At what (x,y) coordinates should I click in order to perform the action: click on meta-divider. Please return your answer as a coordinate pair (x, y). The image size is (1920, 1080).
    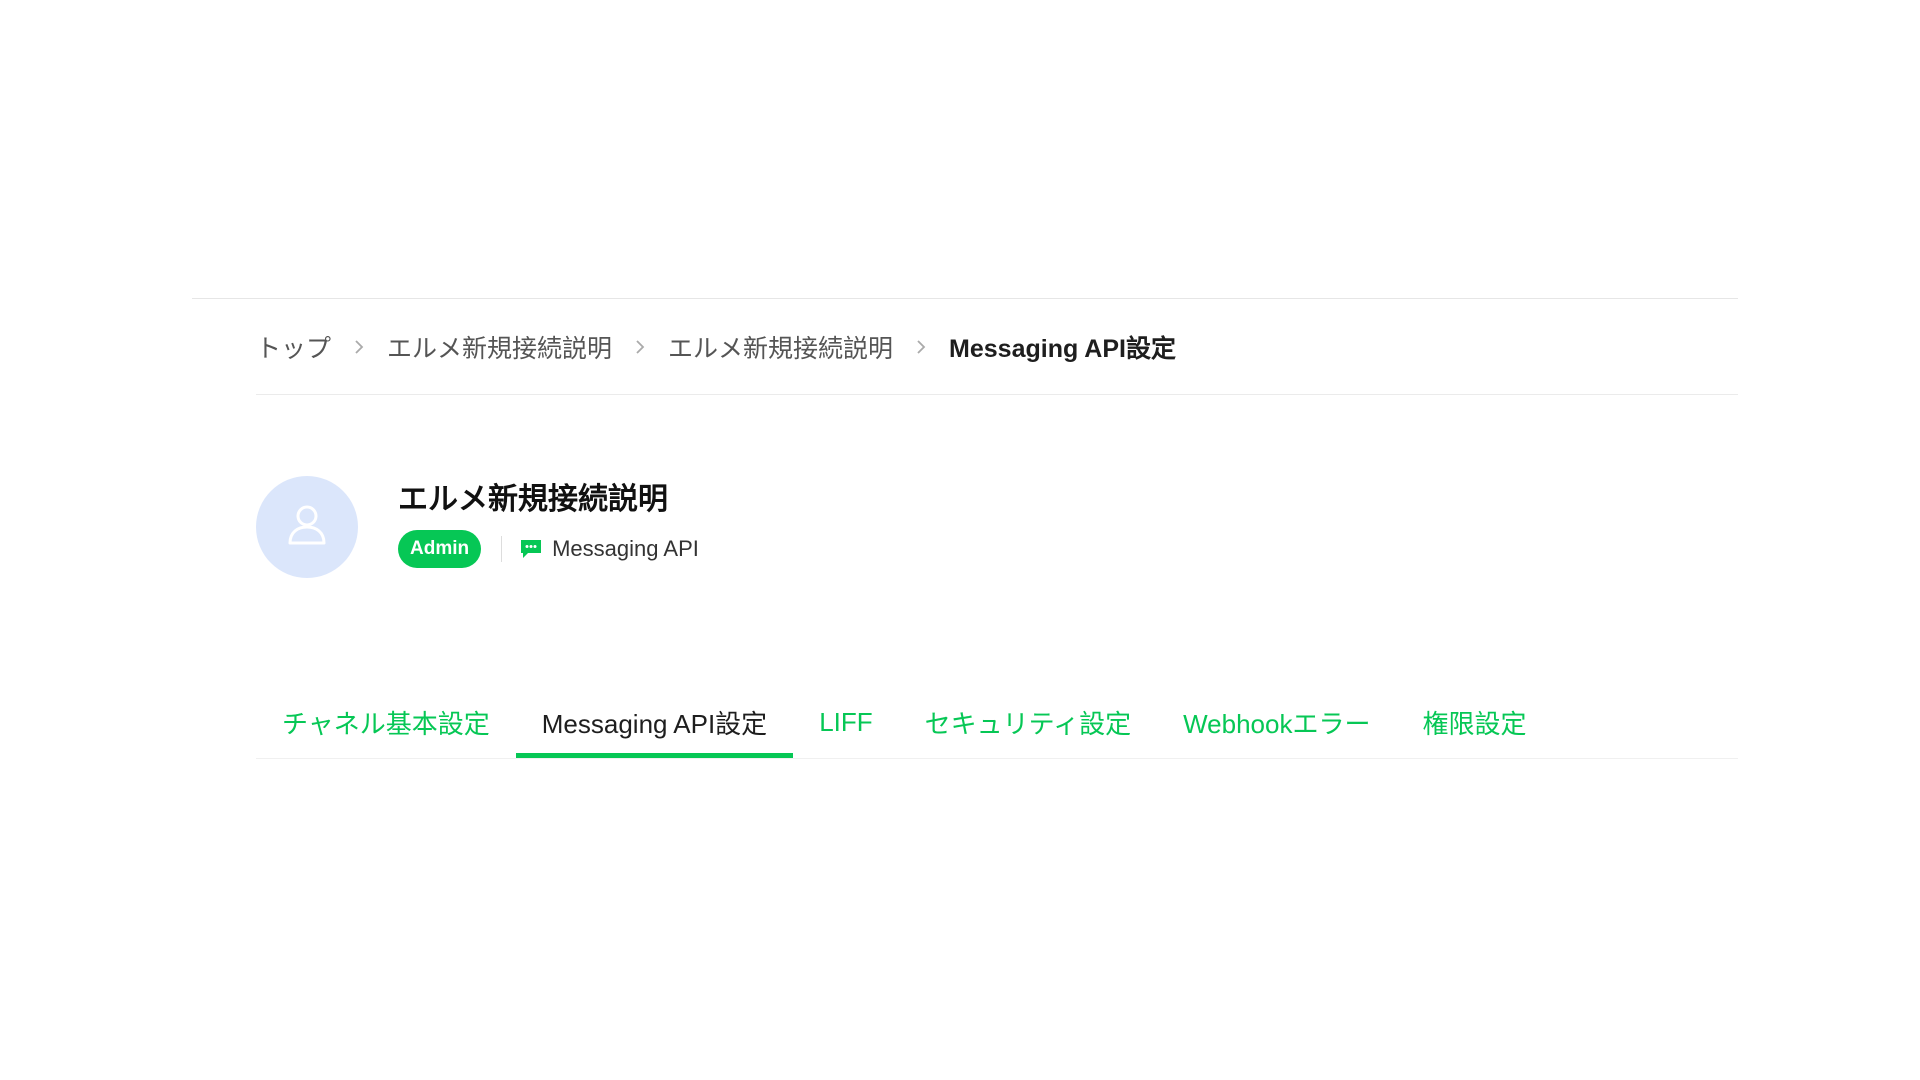
    Looking at the image, I should click on (502, 549).